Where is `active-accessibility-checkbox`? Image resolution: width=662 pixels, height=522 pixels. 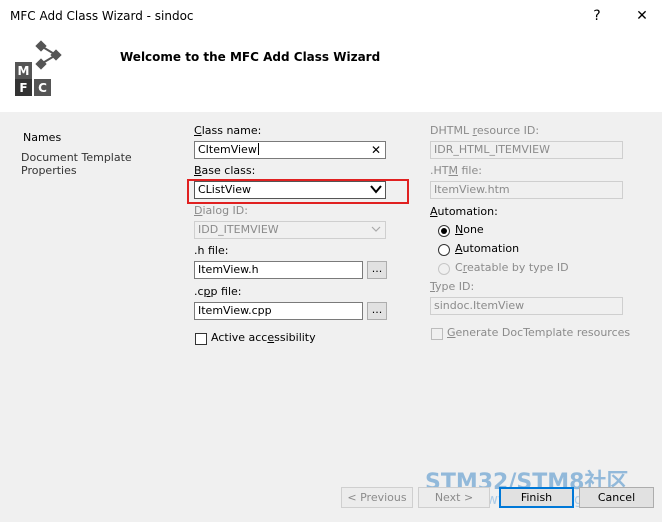
active-accessibility-checkbox is located at coordinates (201, 339).